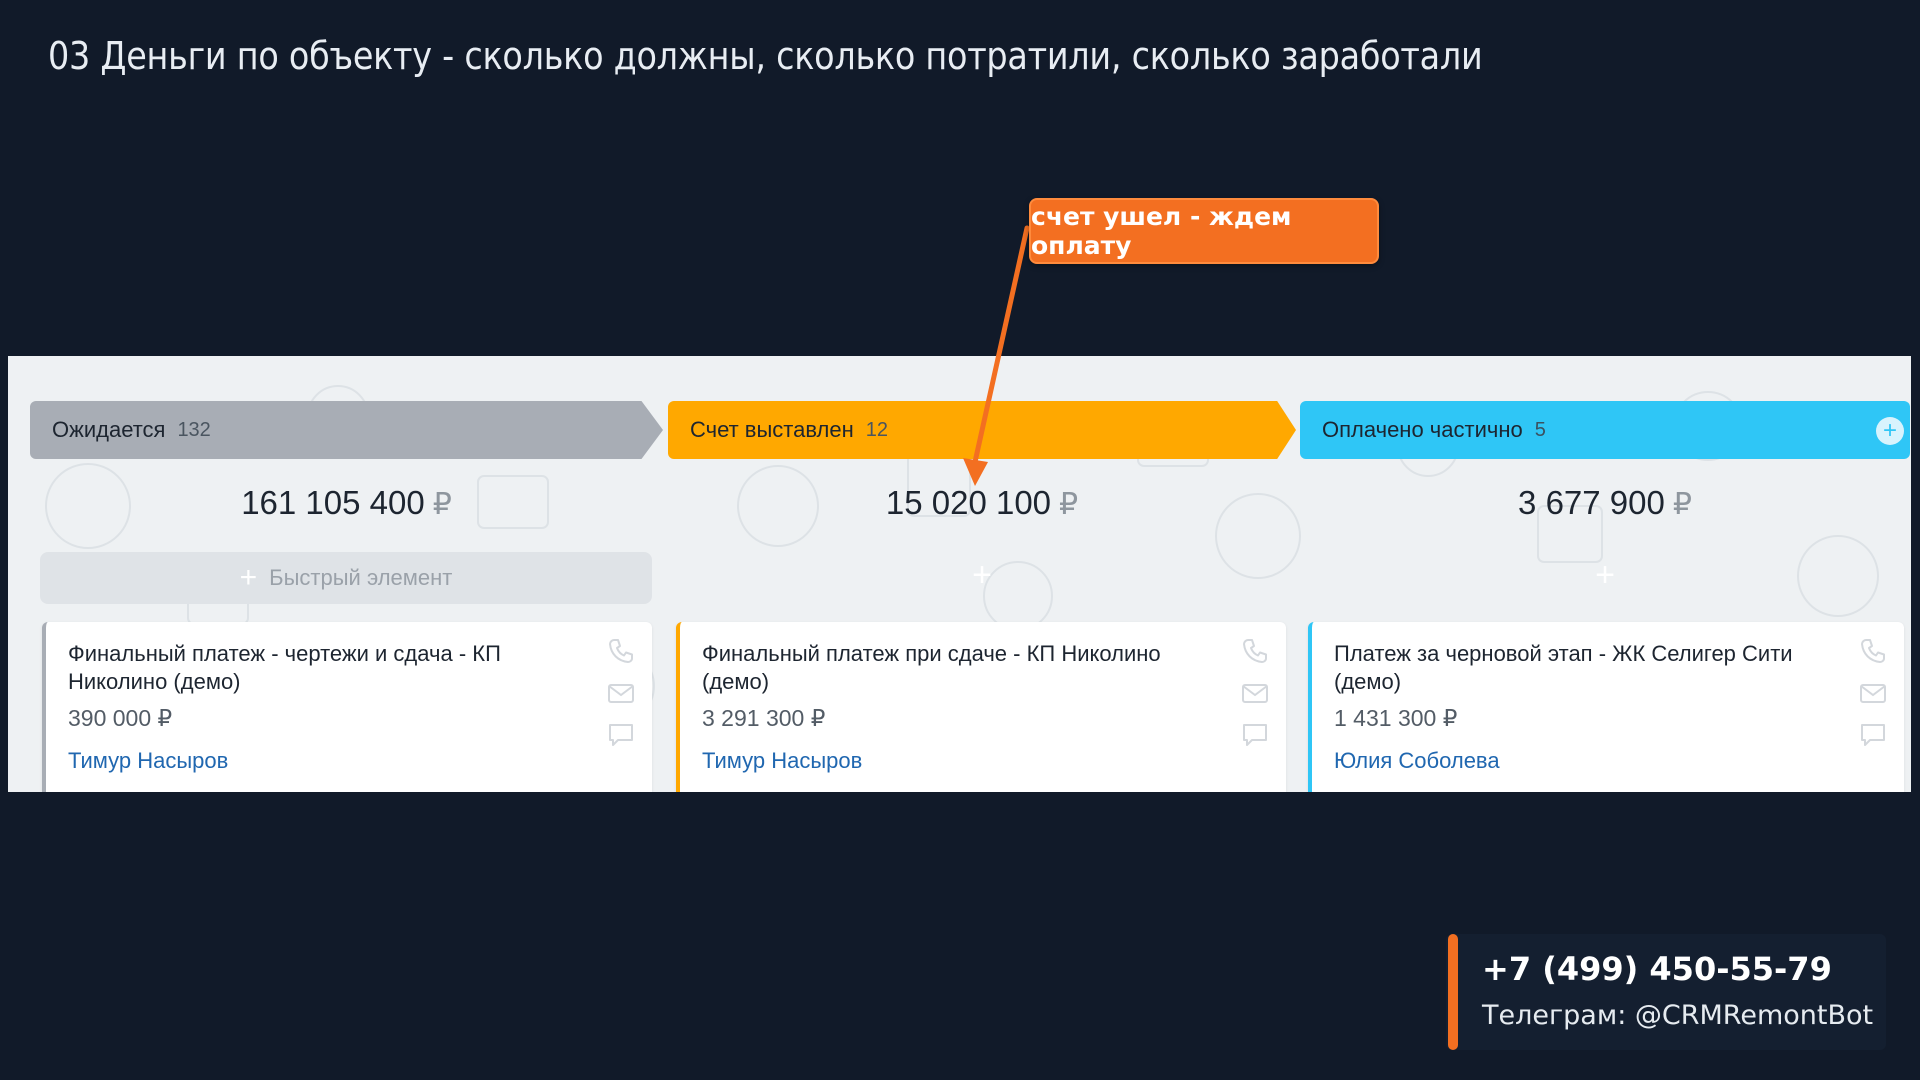 The image size is (1920, 1080). Describe the element at coordinates (1396, 718) in the screenshot. I see `deal-amount: 1 431 300 ₽` at that location.